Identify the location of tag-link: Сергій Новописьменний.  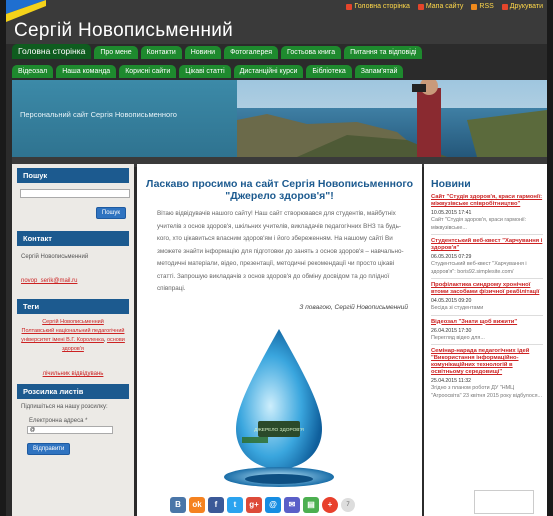
(73, 322).